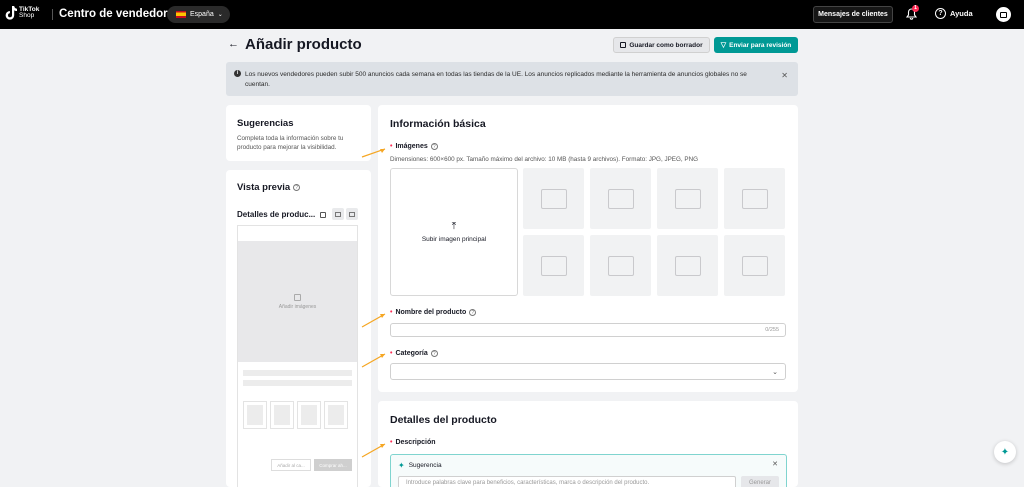 This screenshot has width=1024, height=487. What do you see at coordinates (940, 13) in the screenshot?
I see `help-icon: ?` at bounding box center [940, 13].